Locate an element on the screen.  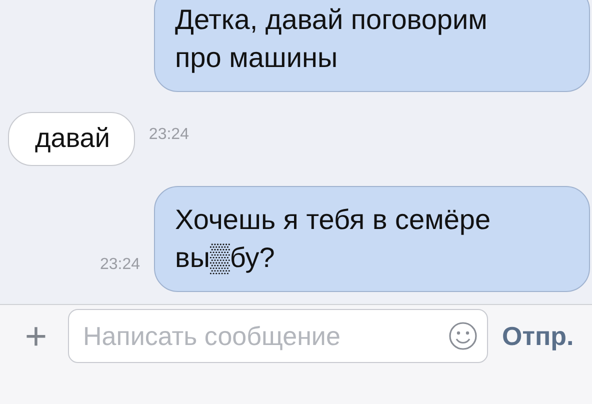
emoji-icon is located at coordinates (463, 336).